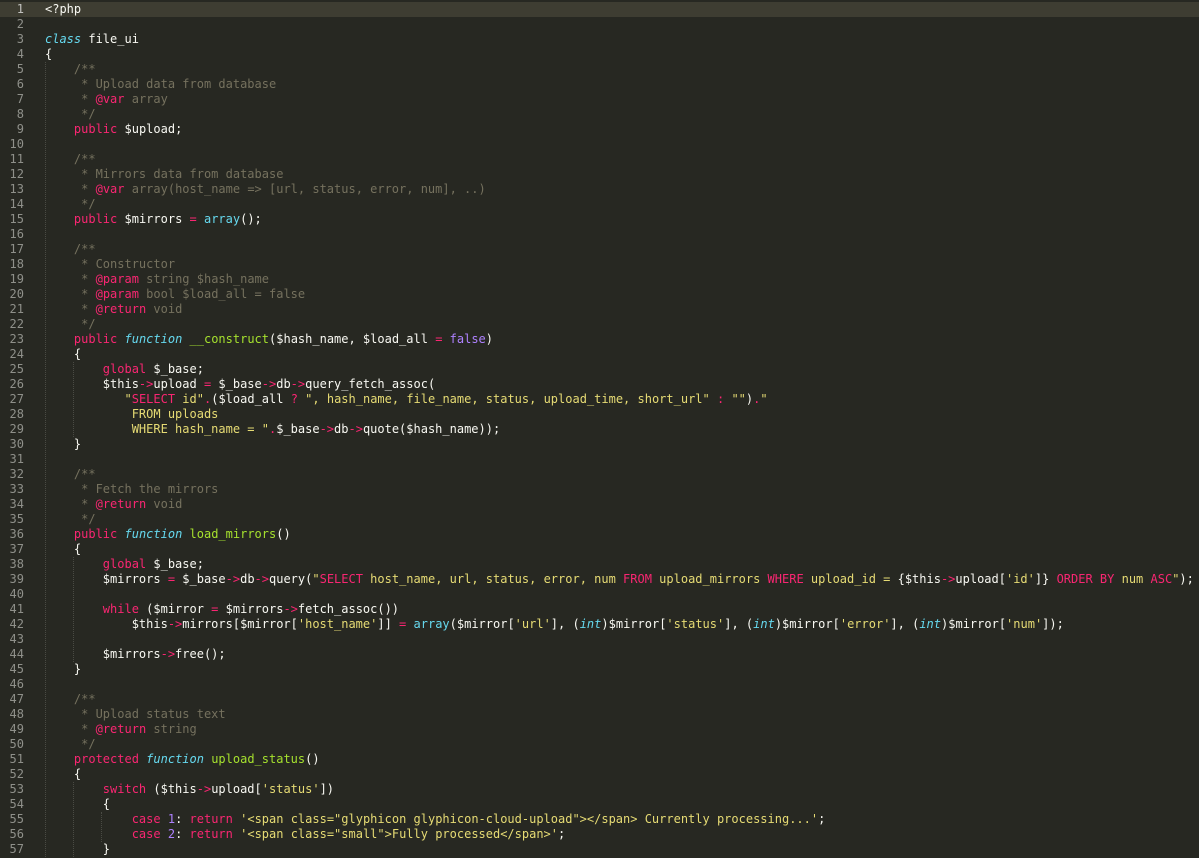 This screenshot has width=1199, height=858. I want to click on code-token: 'url', so click(532, 624).